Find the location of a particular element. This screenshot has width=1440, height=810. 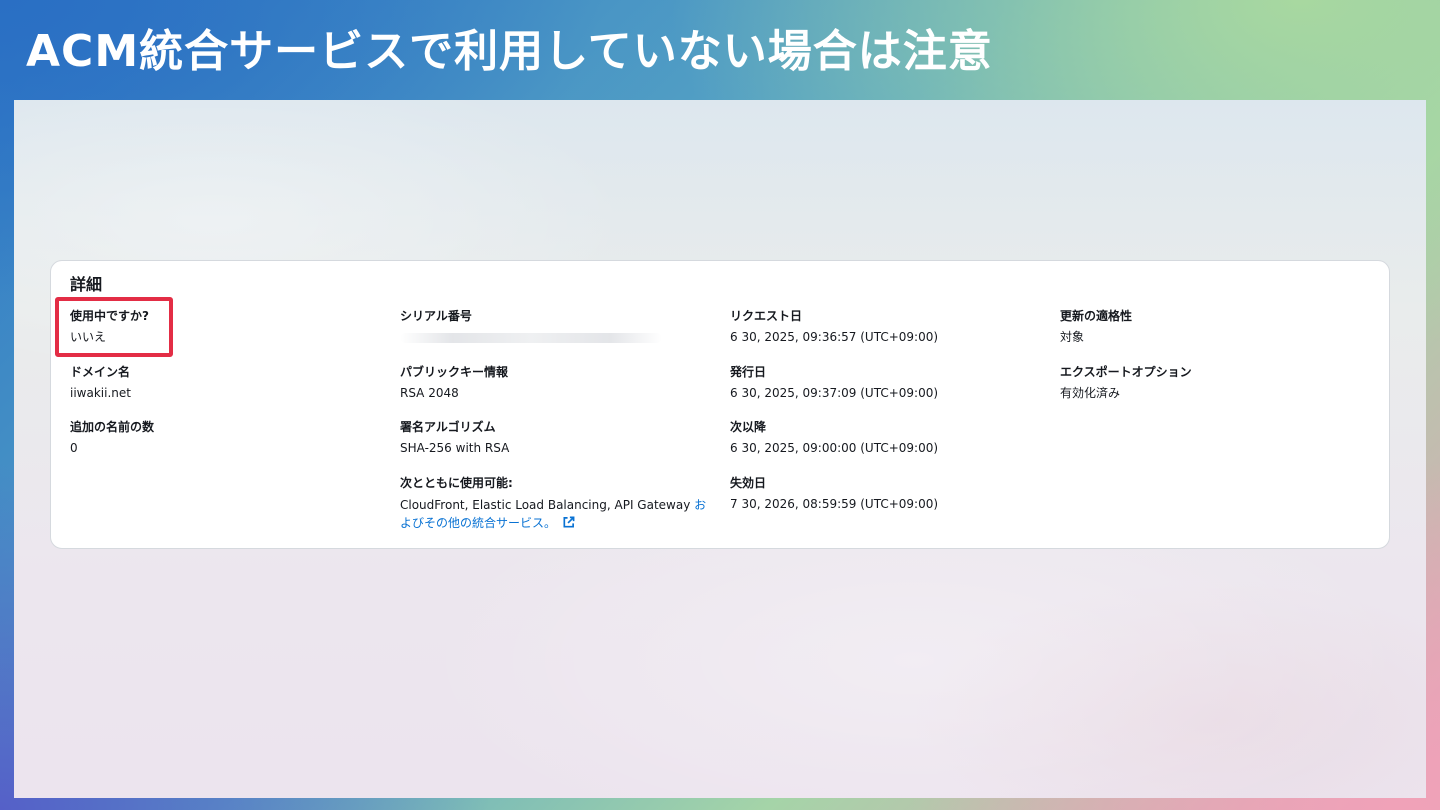

details-heading: 詳細 is located at coordinates (86, 284).